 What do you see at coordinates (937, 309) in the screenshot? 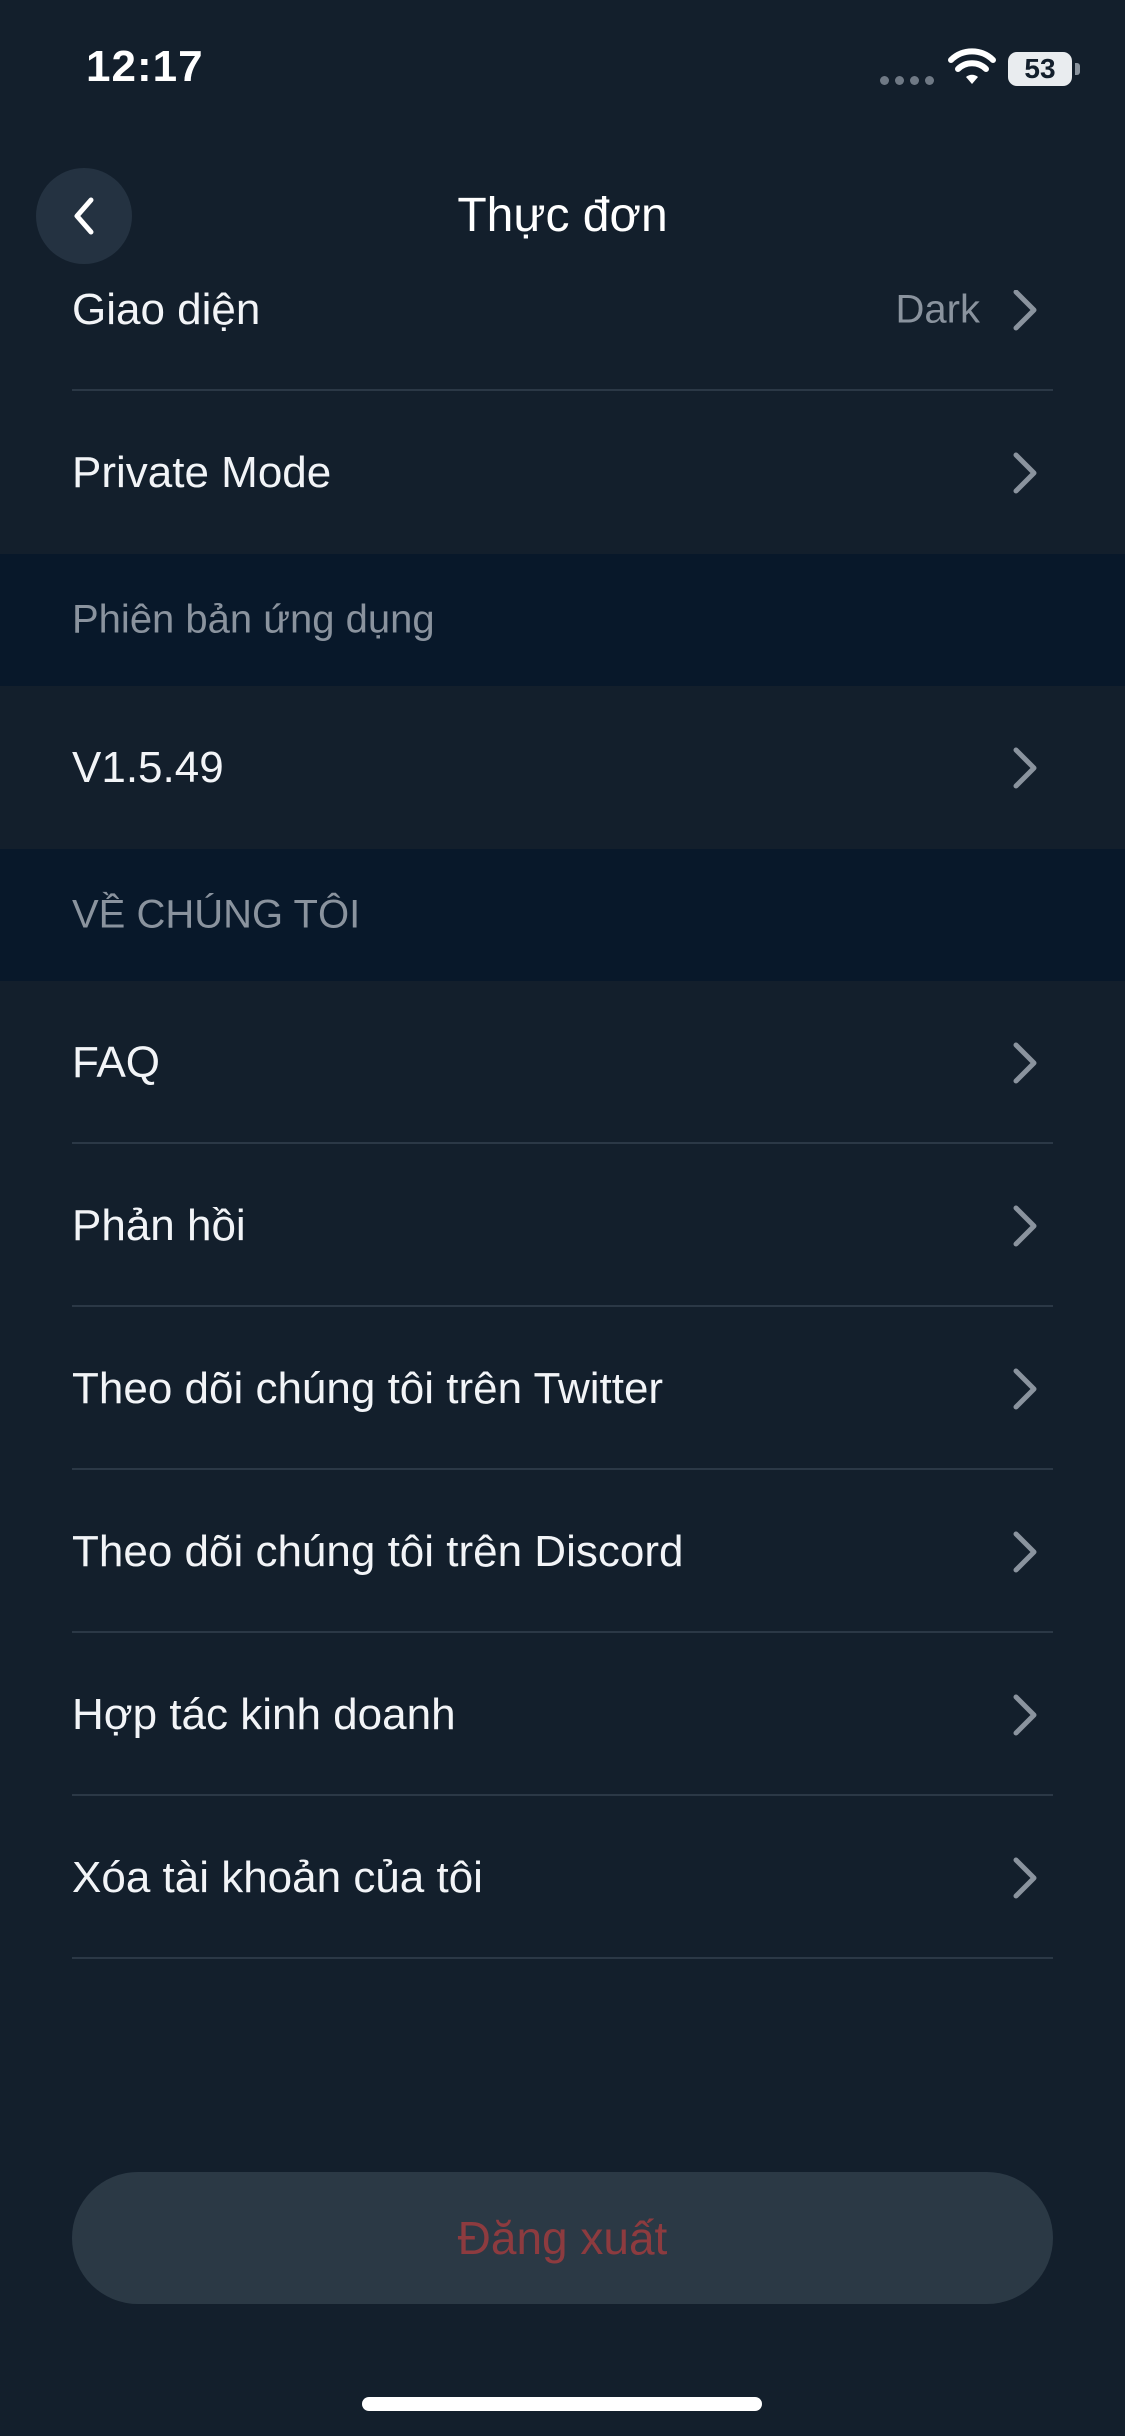
I see `row-value: Dark` at bounding box center [937, 309].